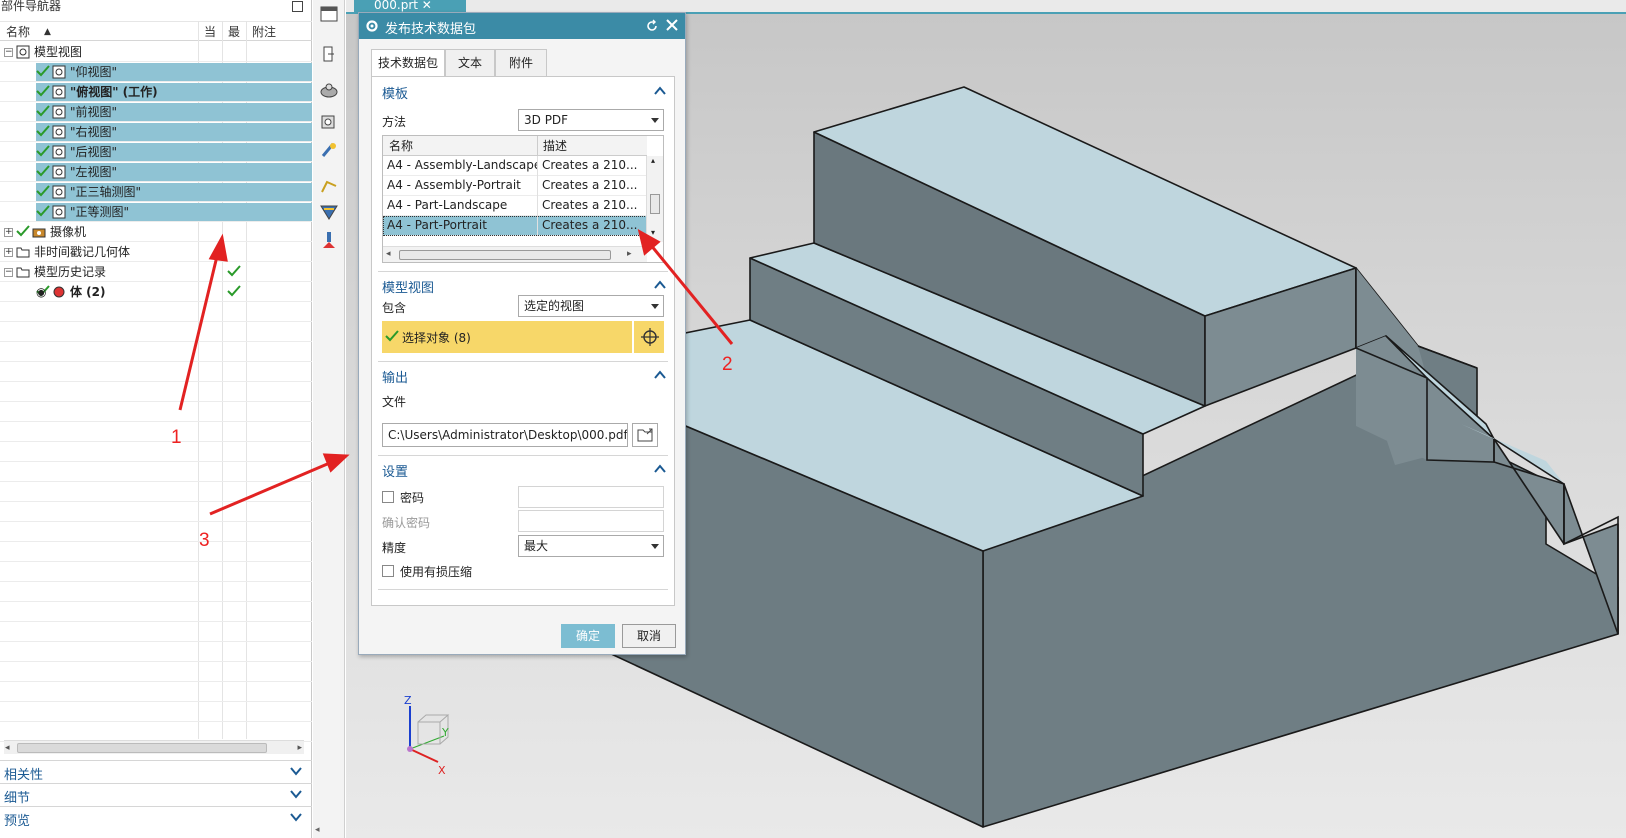  What do you see at coordinates (645, 435) in the screenshot?
I see `browse-file-button` at bounding box center [645, 435].